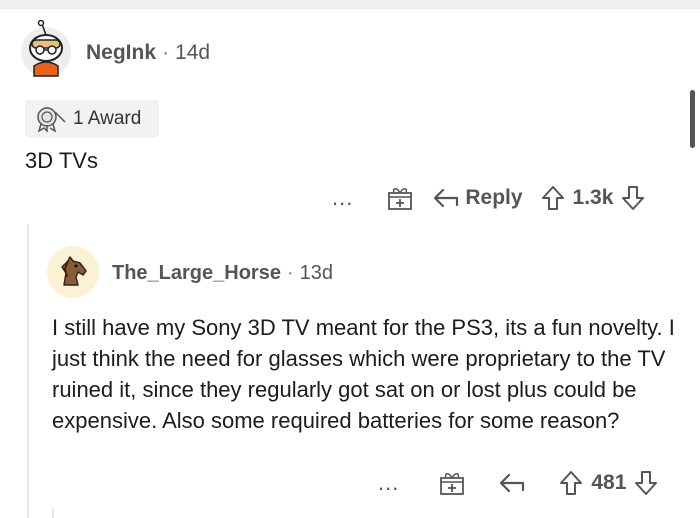  I want to click on vote-control: 1.3k, so click(593, 198).